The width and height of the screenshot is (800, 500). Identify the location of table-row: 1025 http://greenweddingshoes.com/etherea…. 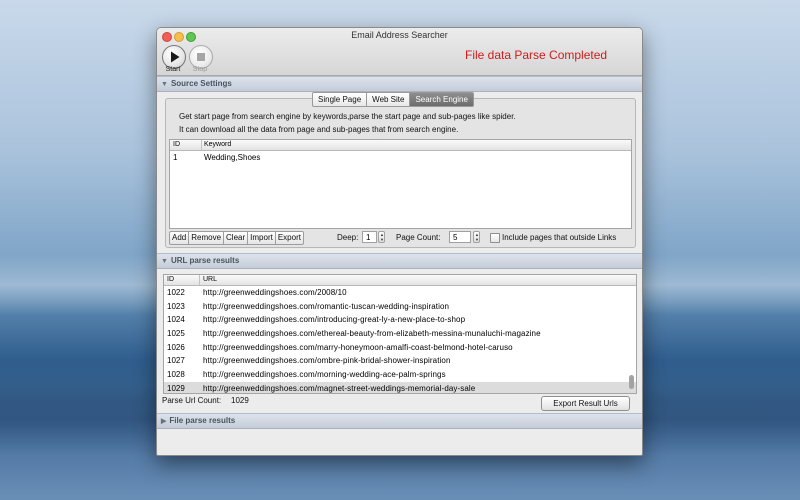
(400, 334).